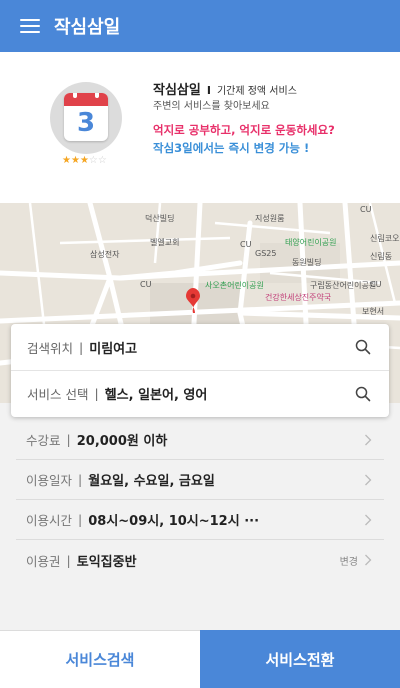 This screenshot has width=400, height=688. Describe the element at coordinates (270, 218) in the screenshot. I see `map-label: 지성원룸` at that location.